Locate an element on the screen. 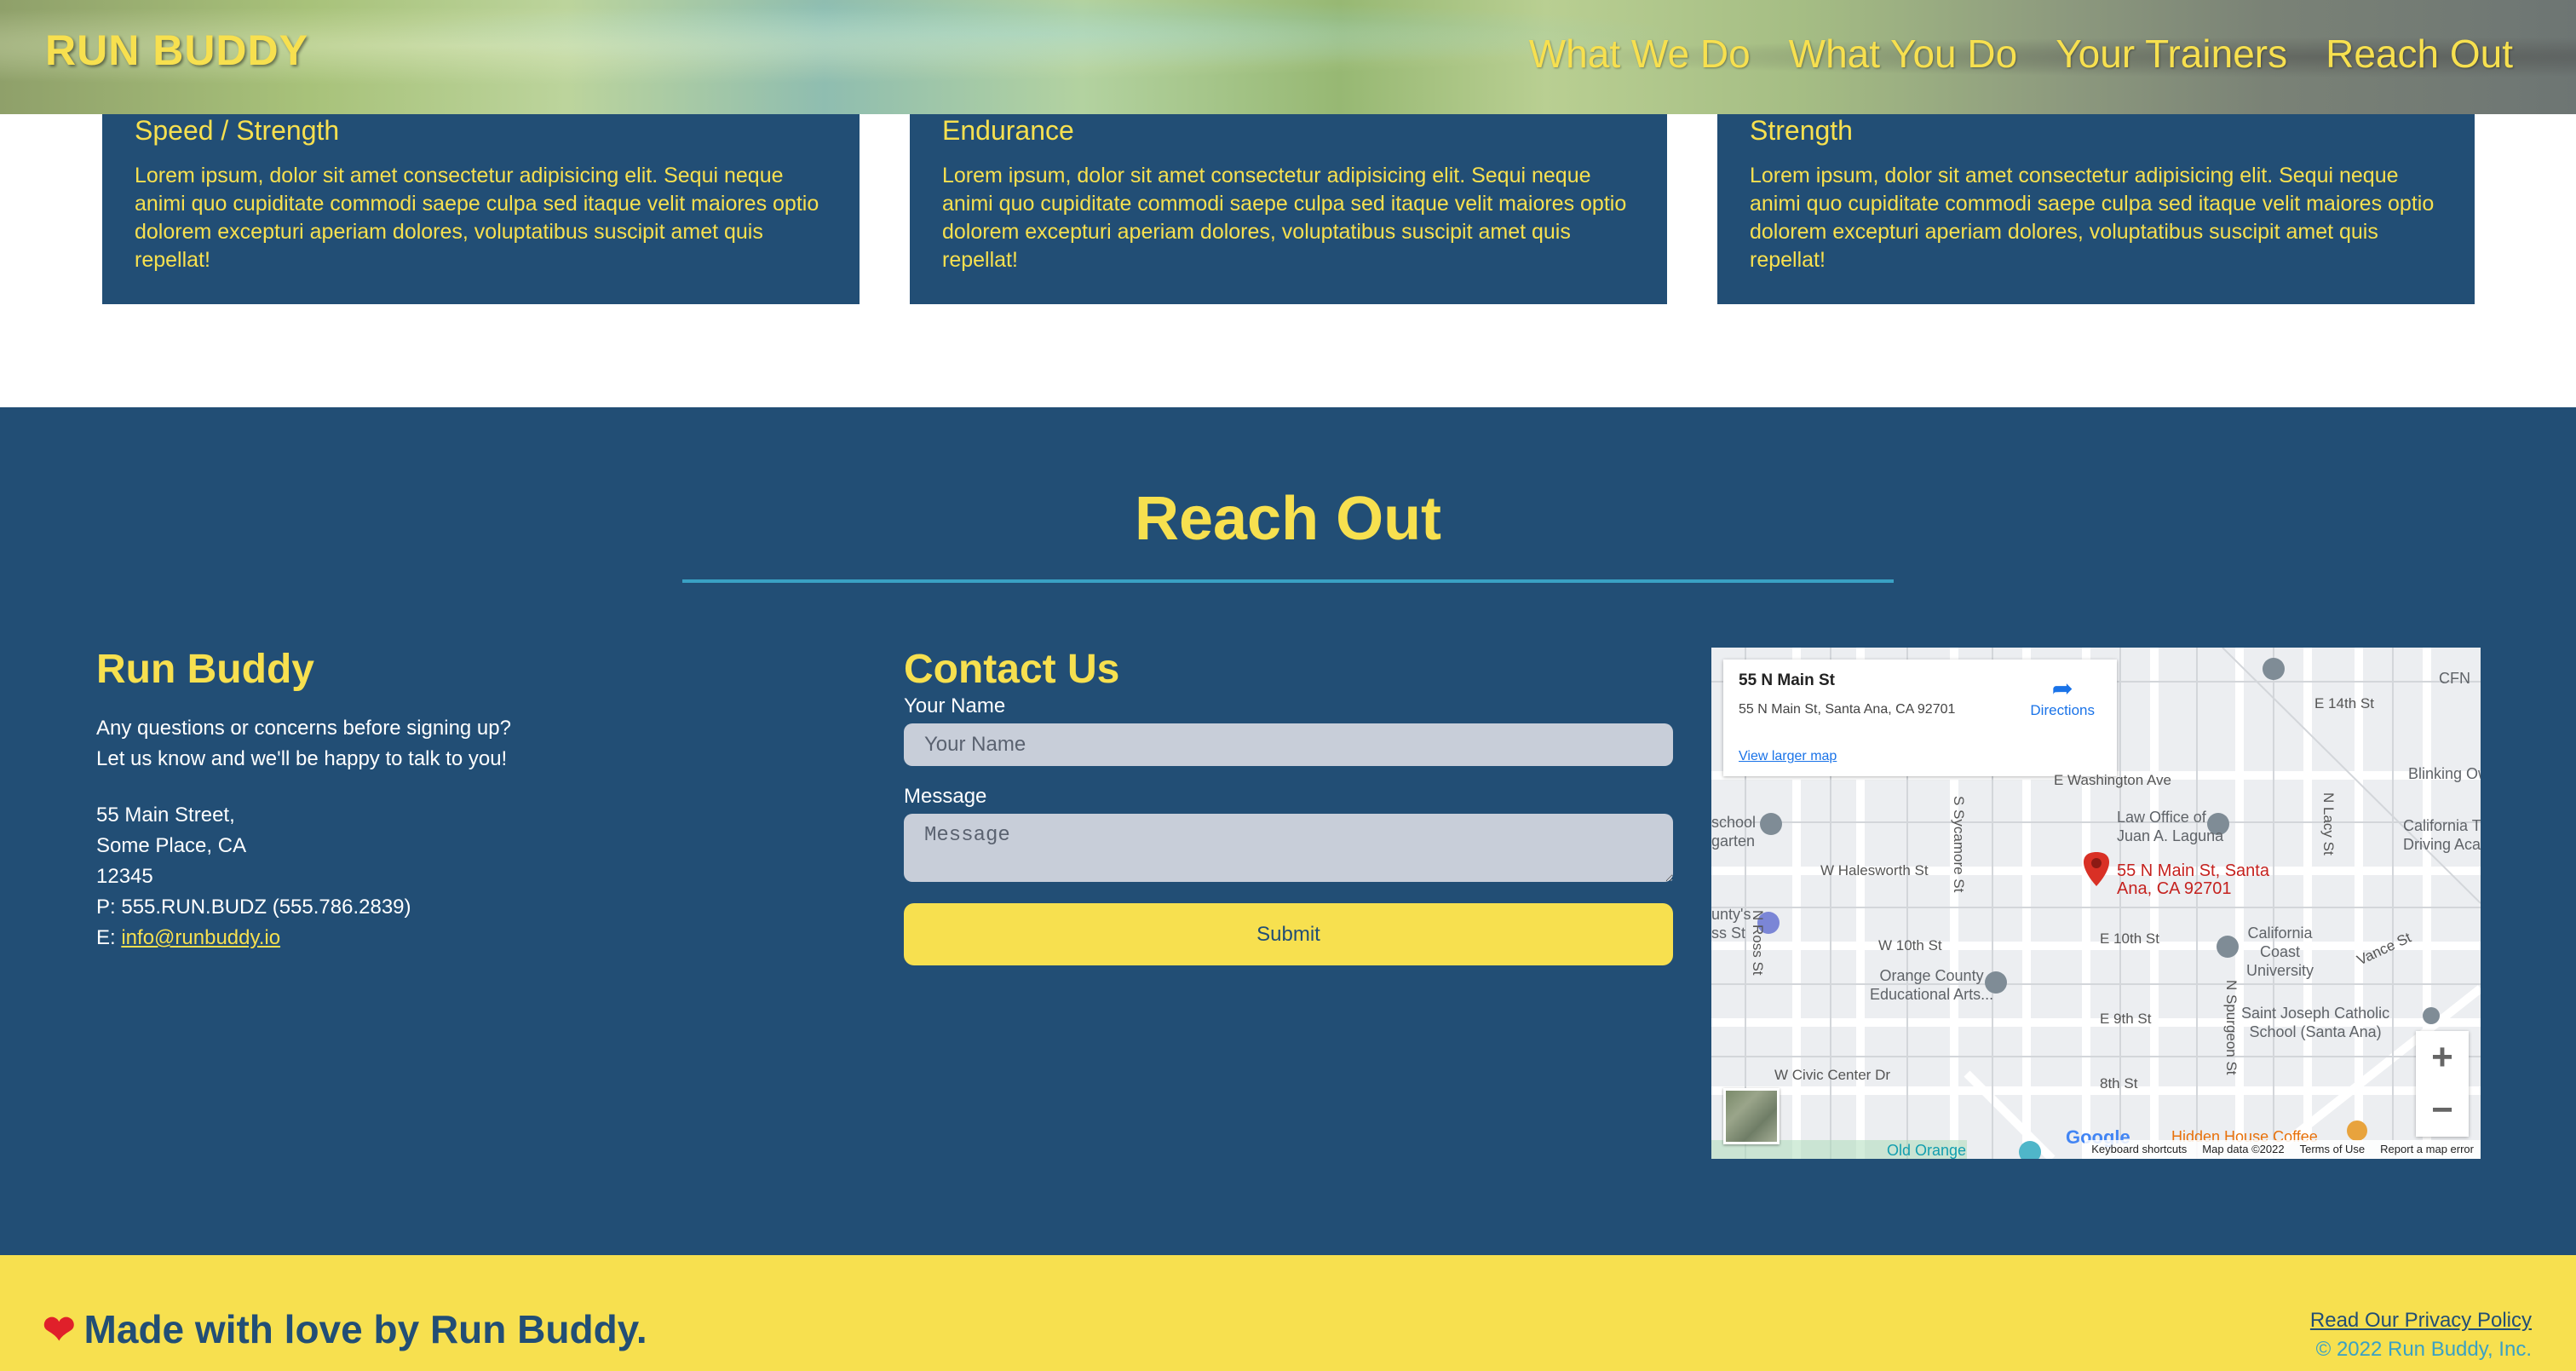 This screenshot has width=2576, height=1371. submit-button: Submit is located at coordinates (1288, 934).